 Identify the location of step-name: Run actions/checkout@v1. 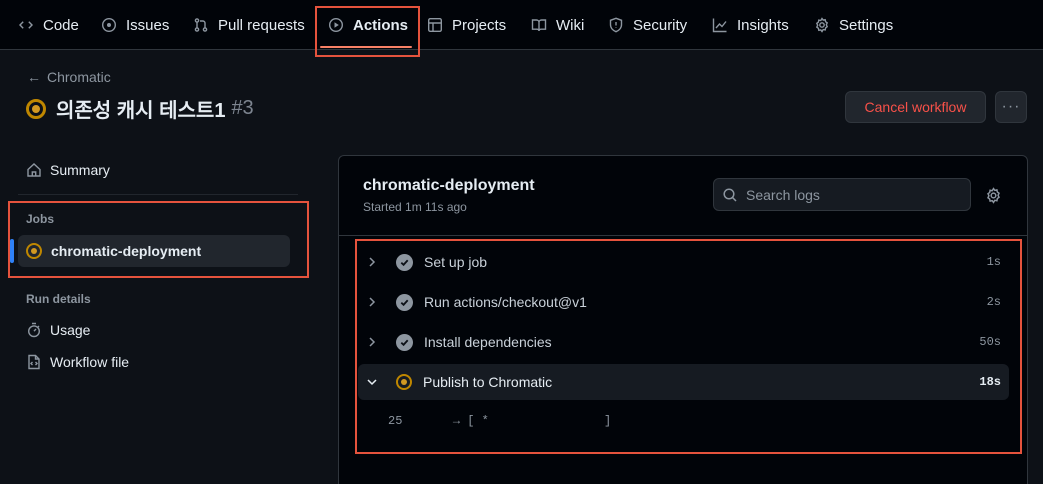
(505, 302).